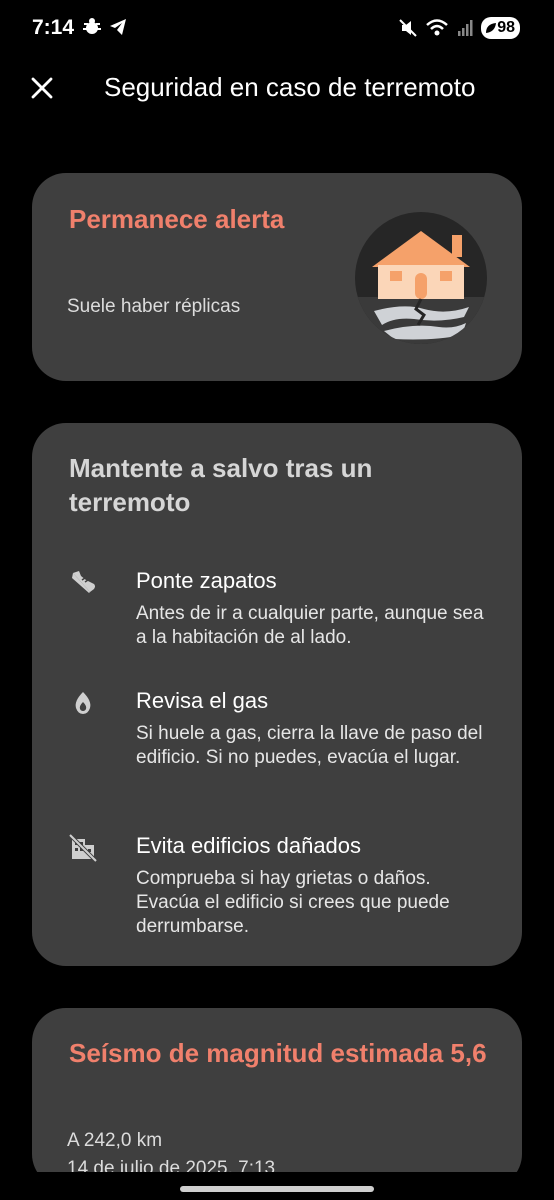 This screenshot has height=1200, width=554. I want to click on close-button, so click(42, 88).